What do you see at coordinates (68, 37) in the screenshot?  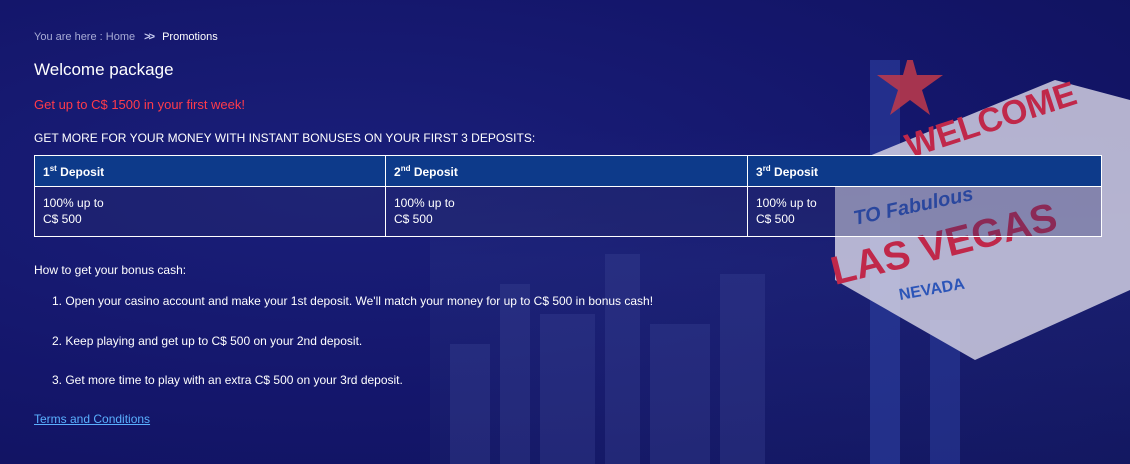 I see `breadcrumb-prefix: You are here :` at bounding box center [68, 37].